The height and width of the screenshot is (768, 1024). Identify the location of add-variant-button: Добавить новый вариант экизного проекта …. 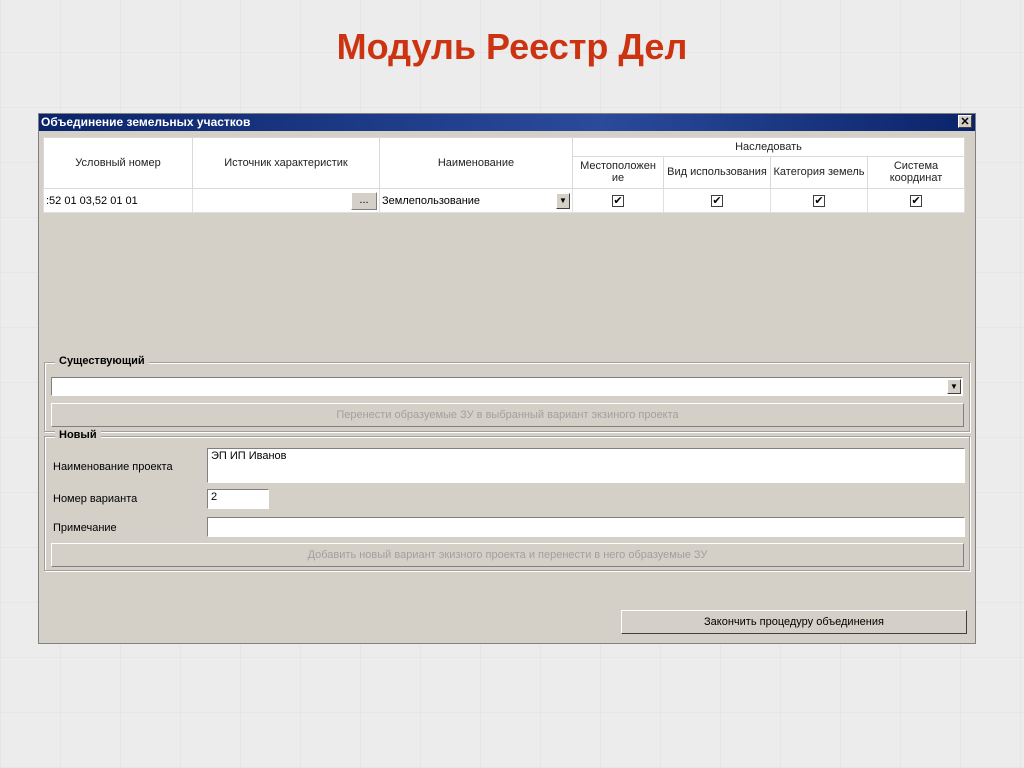
(507, 555).